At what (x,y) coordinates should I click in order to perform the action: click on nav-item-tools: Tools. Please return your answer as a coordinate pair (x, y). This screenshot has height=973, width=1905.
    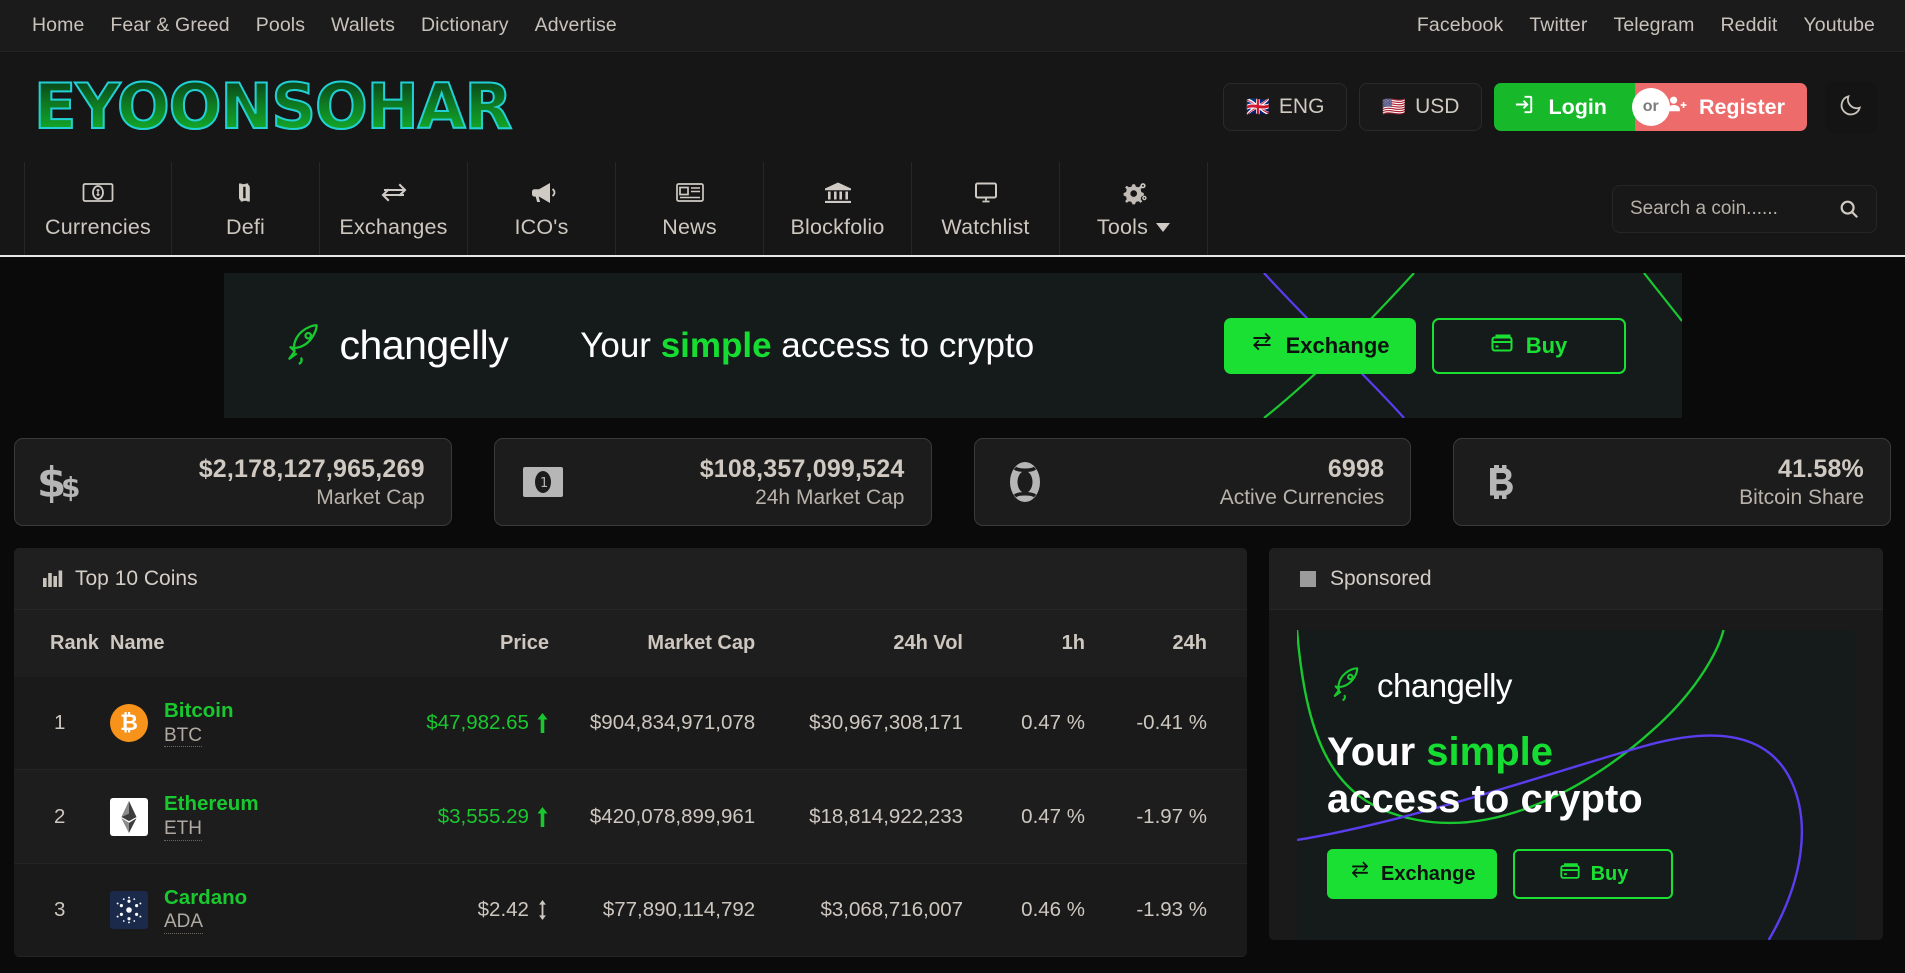
    Looking at the image, I should click on (1134, 208).